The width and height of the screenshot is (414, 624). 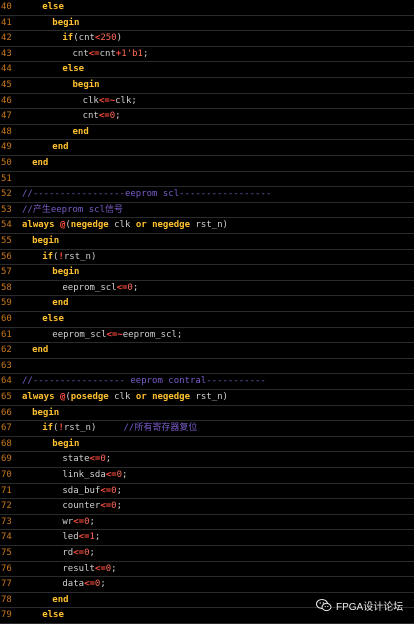 What do you see at coordinates (160, 428) in the screenshot?
I see `code-token: //所有寄存器复位` at bounding box center [160, 428].